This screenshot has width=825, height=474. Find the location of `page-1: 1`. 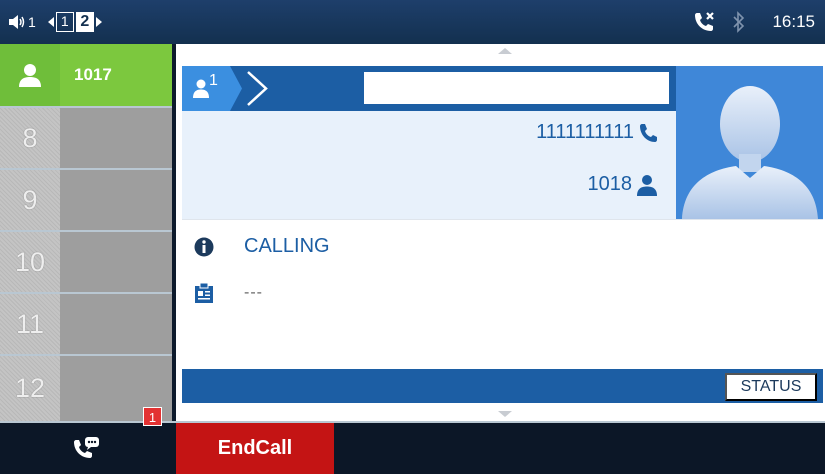

page-1: 1 is located at coordinates (64, 22).